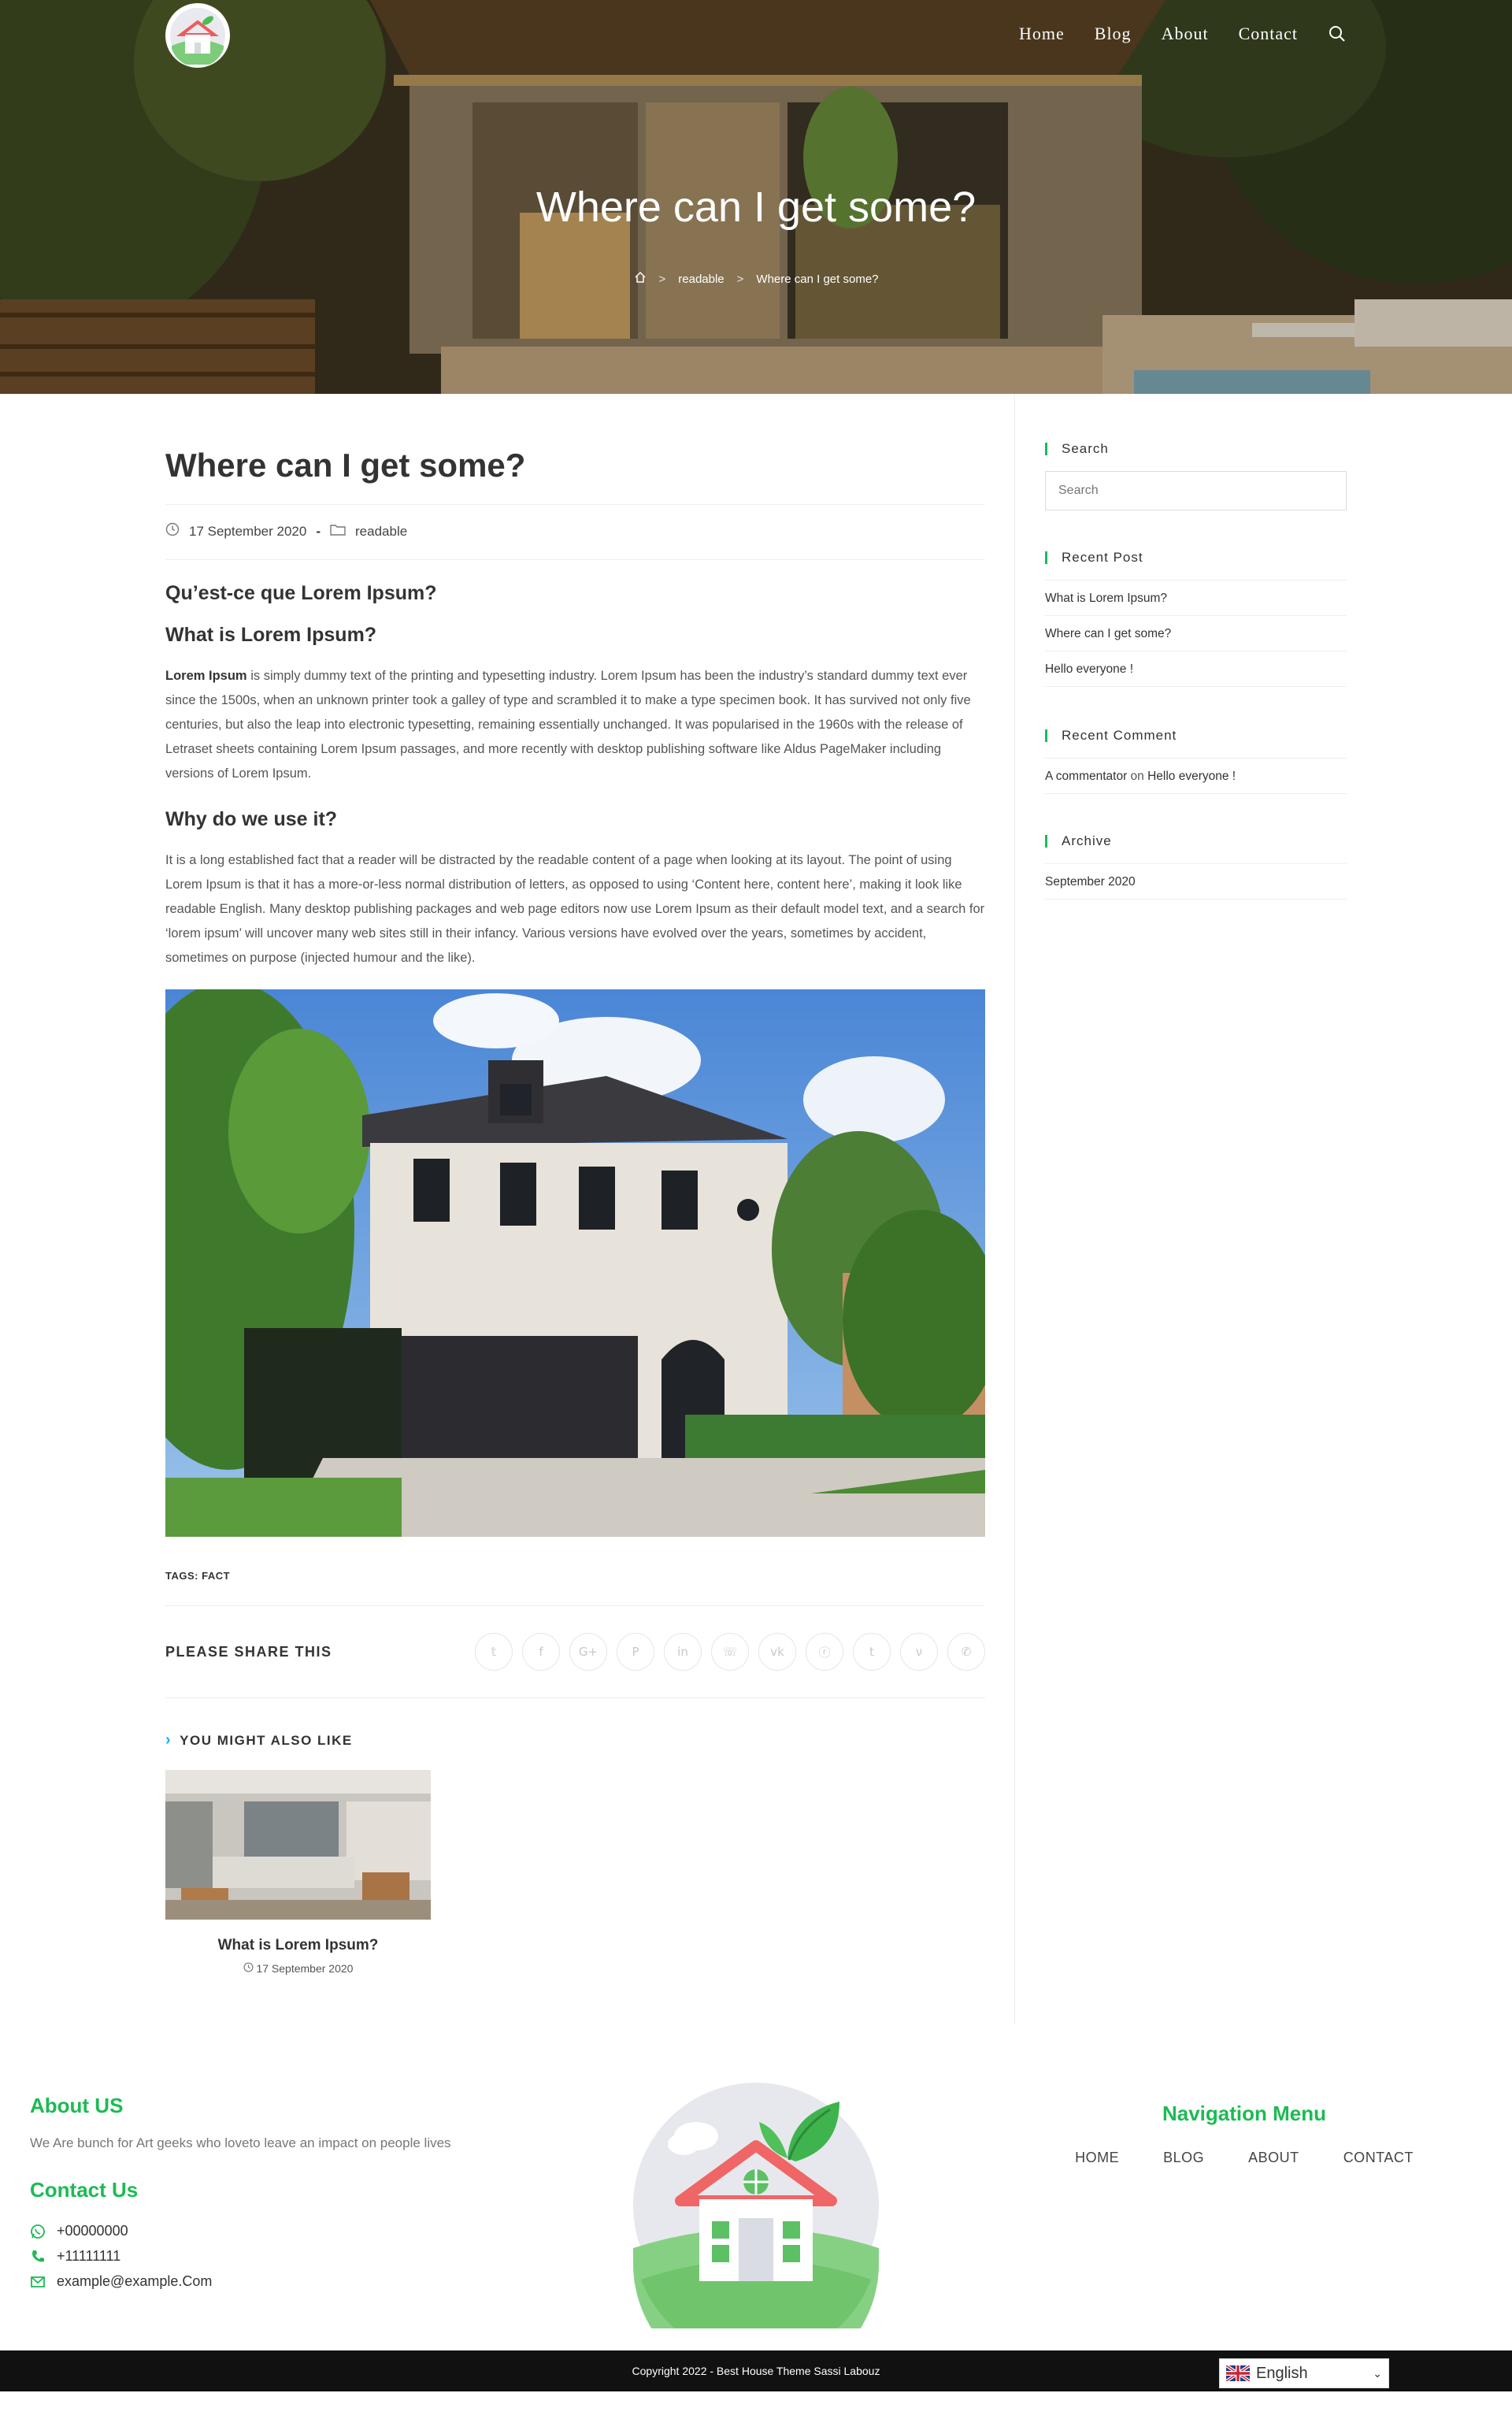  What do you see at coordinates (240, 2281) in the screenshot?
I see `contact-email: example@example.Com` at bounding box center [240, 2281].